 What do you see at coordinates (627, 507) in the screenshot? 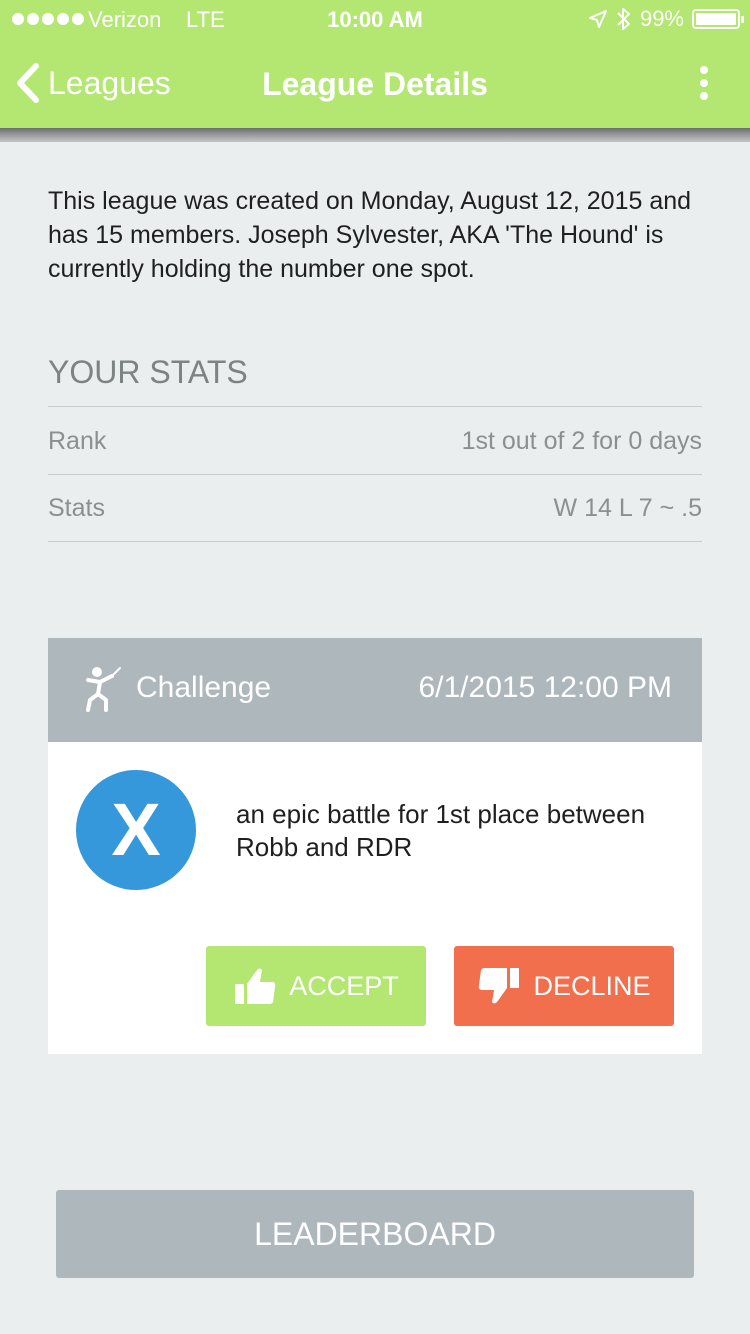
I see `stat-value: W 14 L 7 ~ .5` at bounding box center [627, 507].